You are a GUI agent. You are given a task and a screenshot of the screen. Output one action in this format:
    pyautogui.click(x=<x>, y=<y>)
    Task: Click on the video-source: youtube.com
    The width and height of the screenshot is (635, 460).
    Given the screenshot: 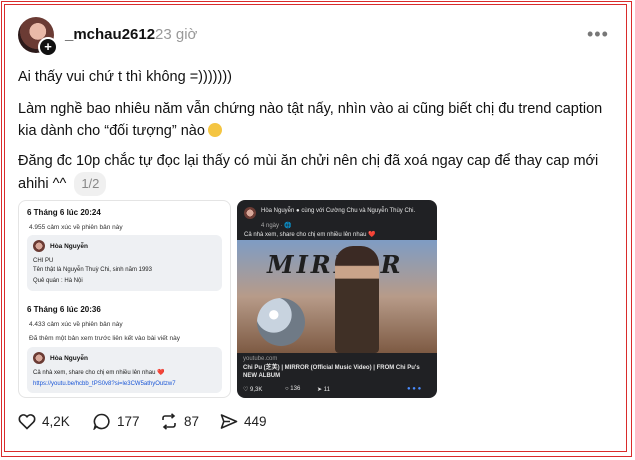 What is the action you would take?
    pyautogui.click(x=260, y=359)
    